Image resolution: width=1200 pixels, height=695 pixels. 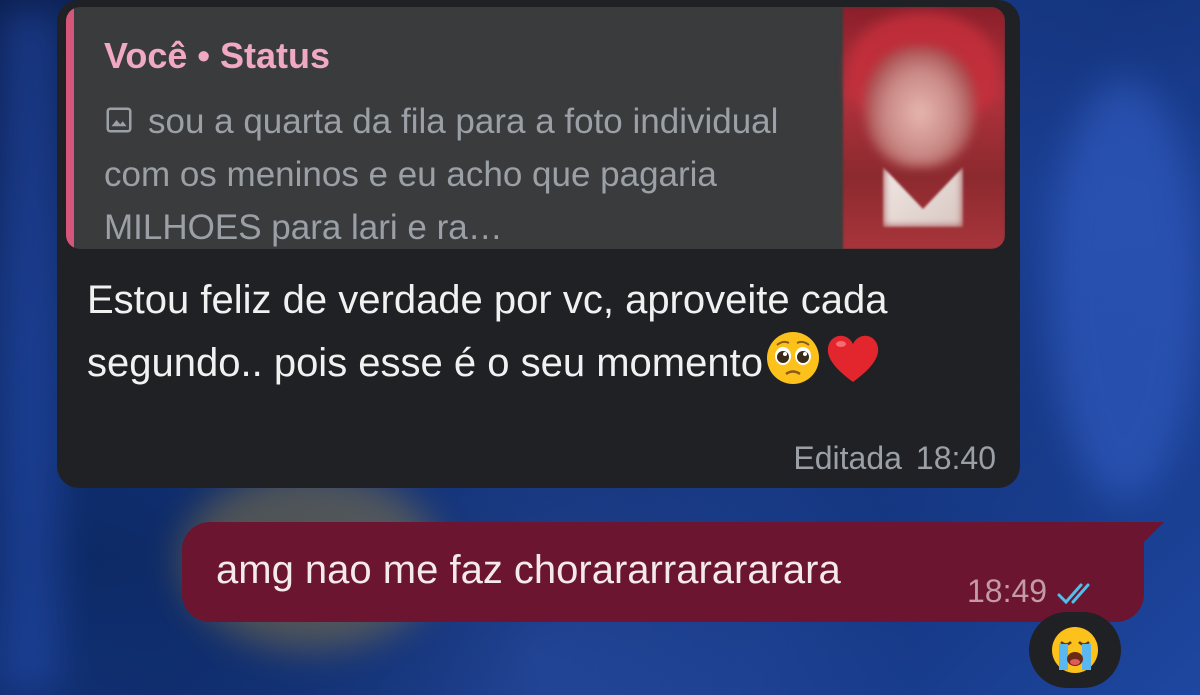 I want to click on loudly-crying-face-emoji, so click(x=1075, y=650).